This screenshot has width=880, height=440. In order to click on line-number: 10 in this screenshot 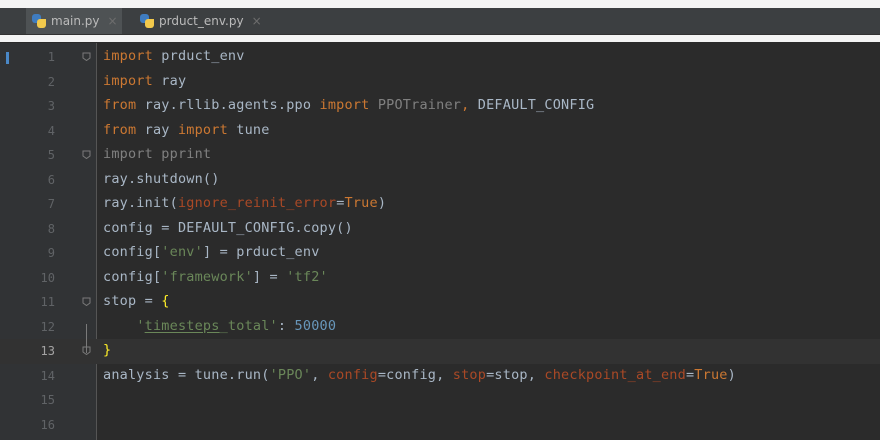, I will do `click(47, 277)`.